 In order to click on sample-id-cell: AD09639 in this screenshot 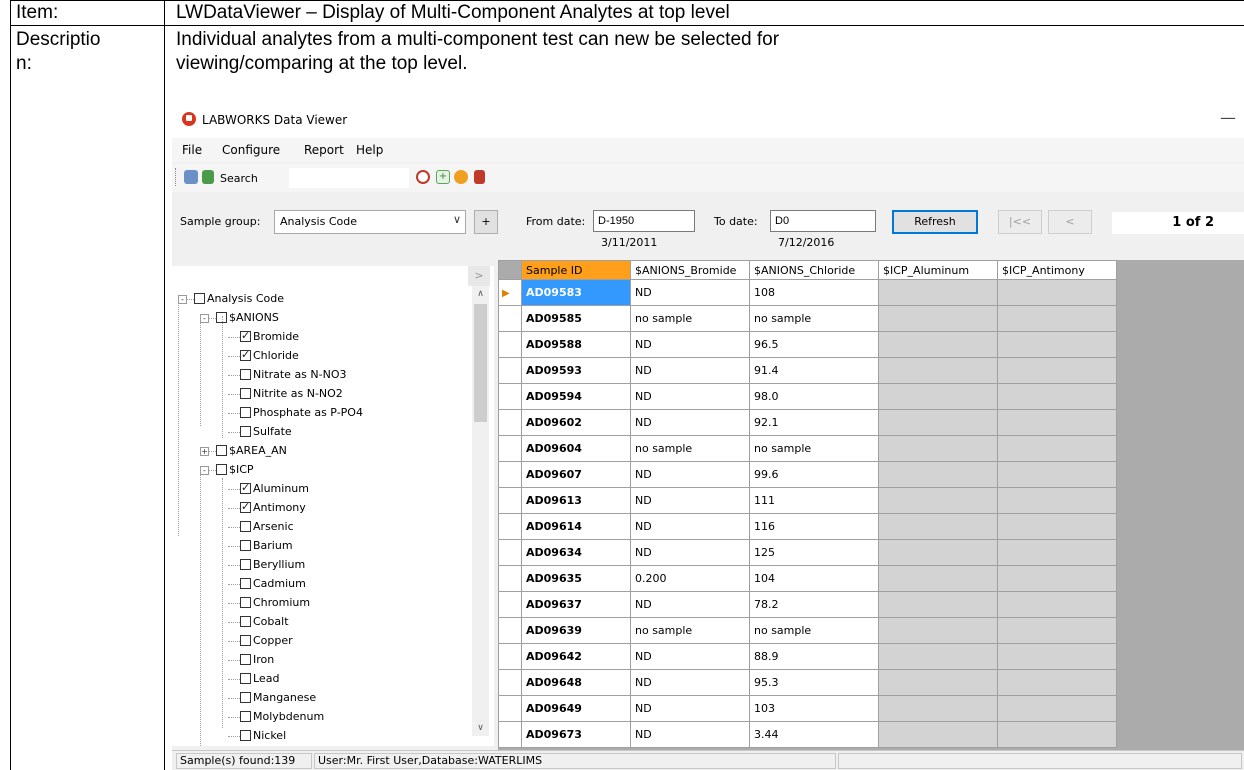, I will do `click(576, 630)`.